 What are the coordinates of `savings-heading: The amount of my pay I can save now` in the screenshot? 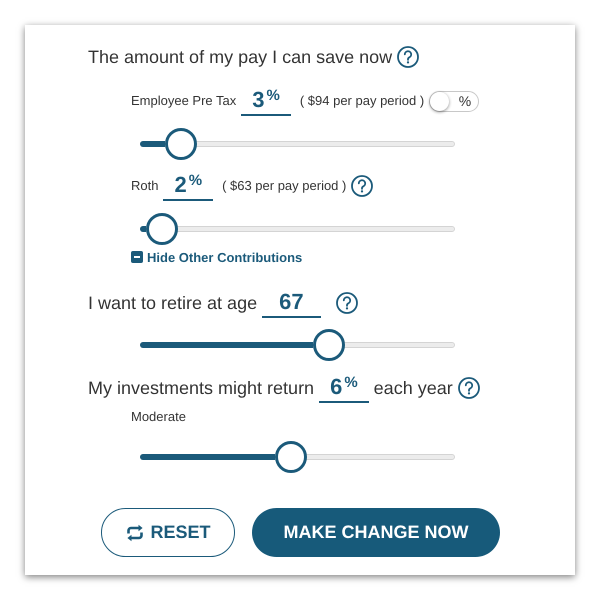 It's located at (240, 57).